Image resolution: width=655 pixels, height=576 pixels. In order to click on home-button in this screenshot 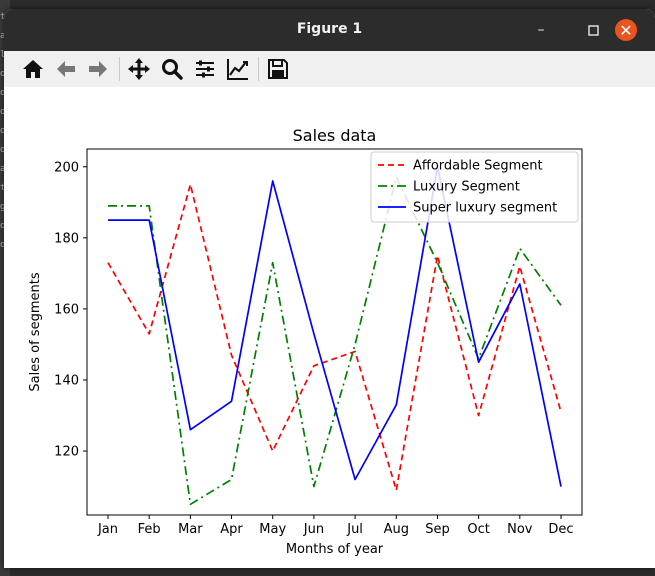, I will do `click(33, 69)`.